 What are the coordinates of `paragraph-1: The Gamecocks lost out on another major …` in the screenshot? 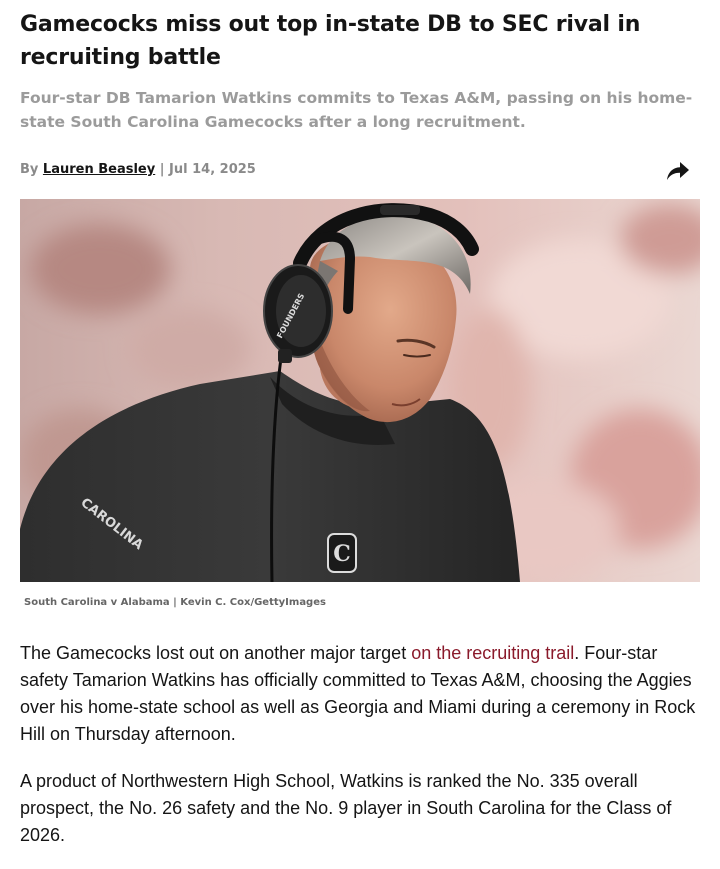 It's located at (361, 694).